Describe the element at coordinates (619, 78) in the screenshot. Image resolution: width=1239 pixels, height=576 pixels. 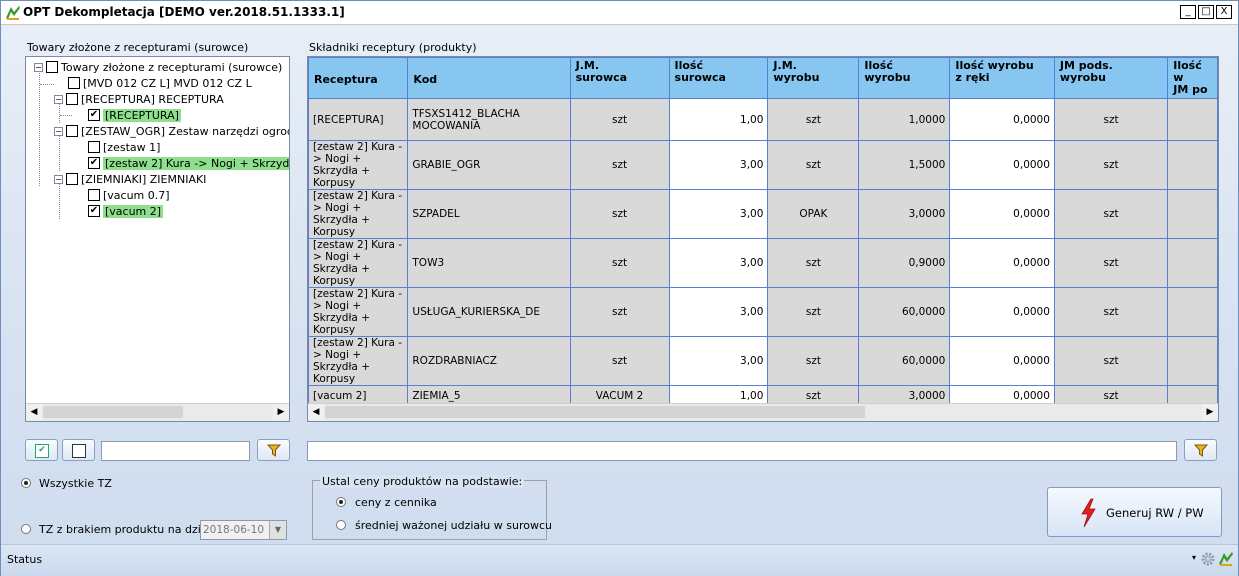
I see `column-header: J.M. surowca` at that location.